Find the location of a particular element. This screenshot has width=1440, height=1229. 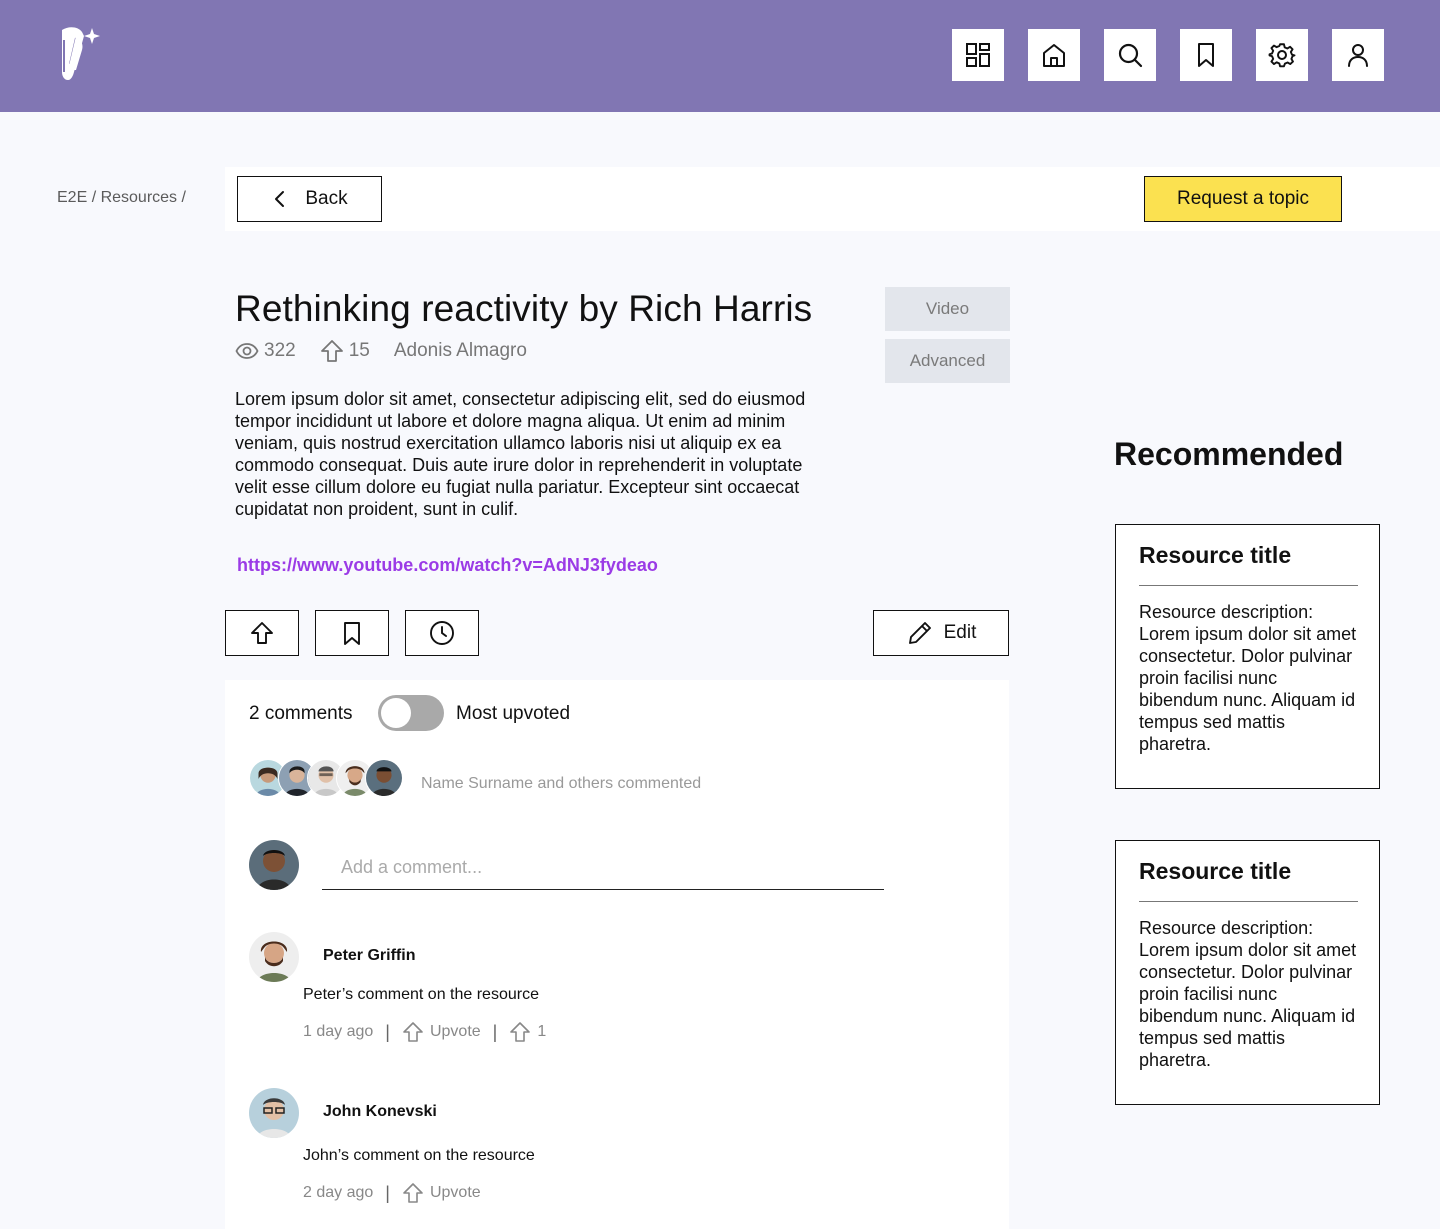

settings-button is located at coordinates (1282, 55).